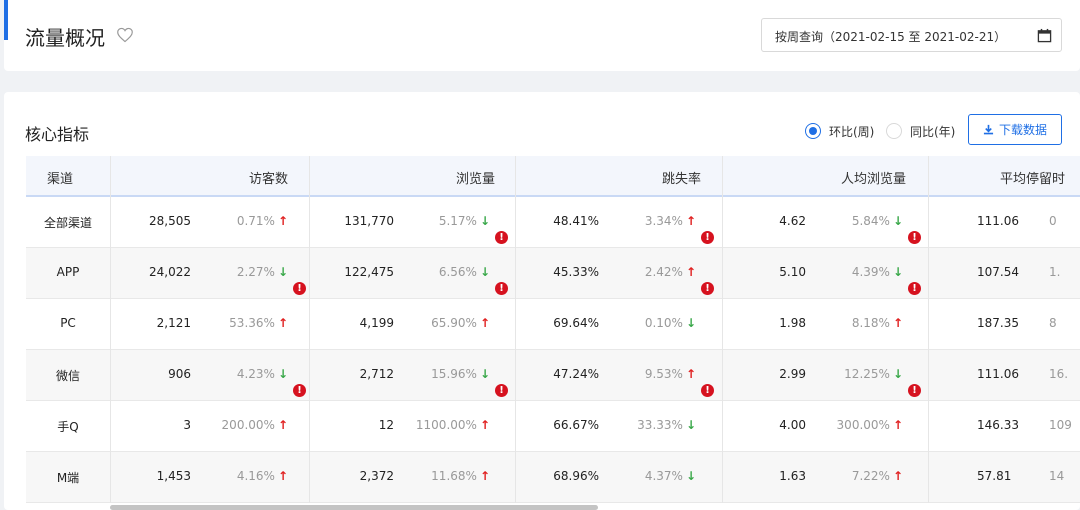 The image size is (1080, 510). Describe the element at coordinates (454, 374) in the screenshot. I see `change-percent: 15.96%` at that location.